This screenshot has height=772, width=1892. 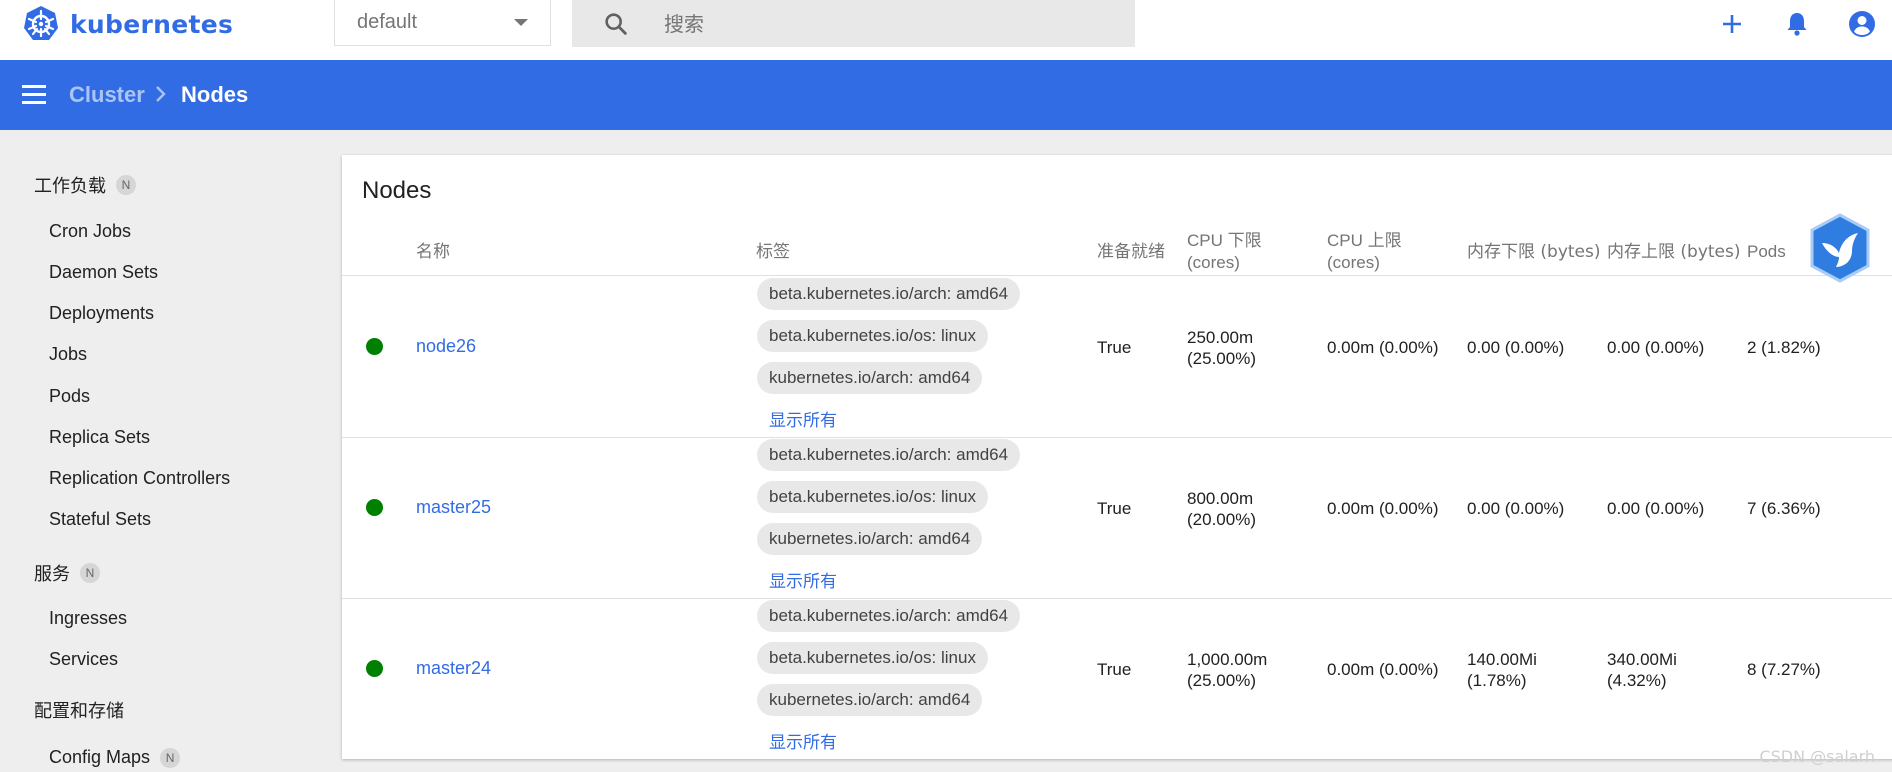 What do you see at coordinates (152, 24) in the screenshot?
I see `logo-text: kubernetes` at bounding box center [152, 24].